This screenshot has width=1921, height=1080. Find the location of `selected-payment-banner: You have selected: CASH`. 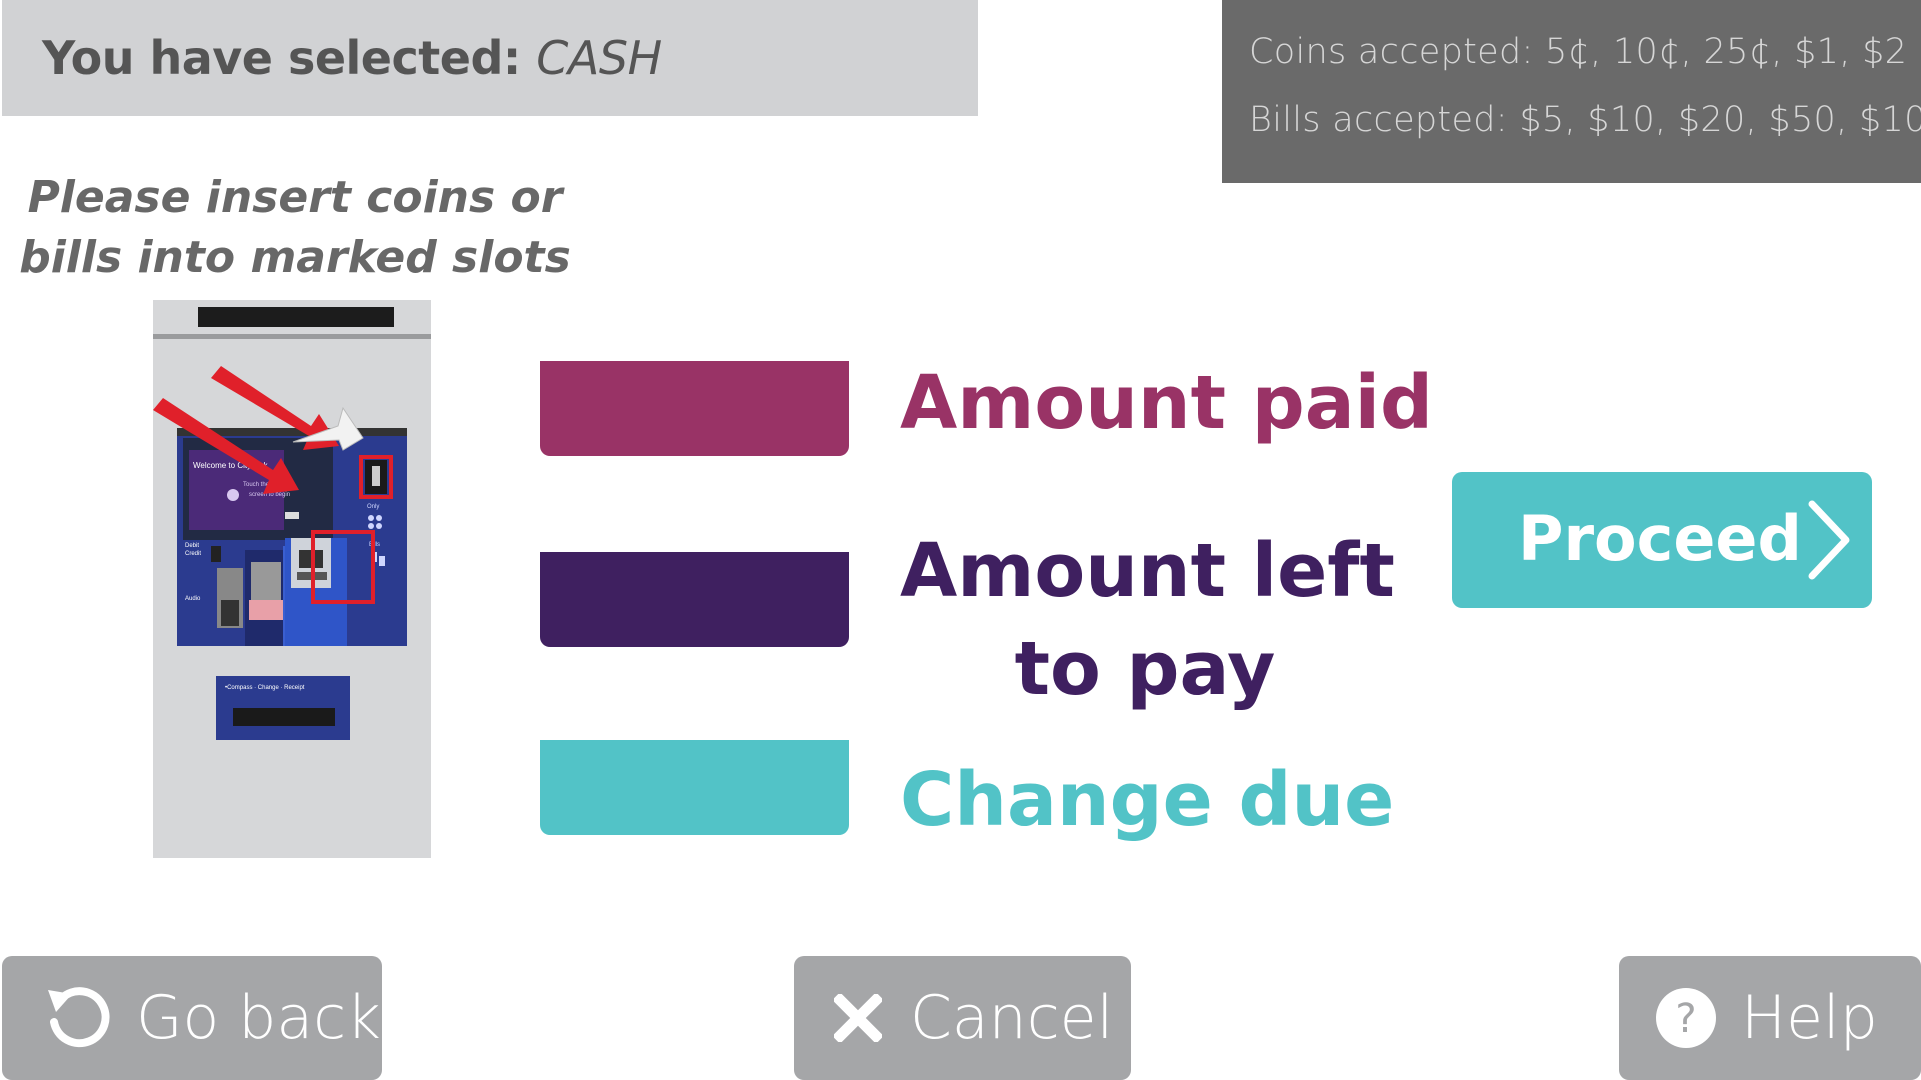

selected-payment-banner: You have selected: CASH is located at coordinates (490, 58).